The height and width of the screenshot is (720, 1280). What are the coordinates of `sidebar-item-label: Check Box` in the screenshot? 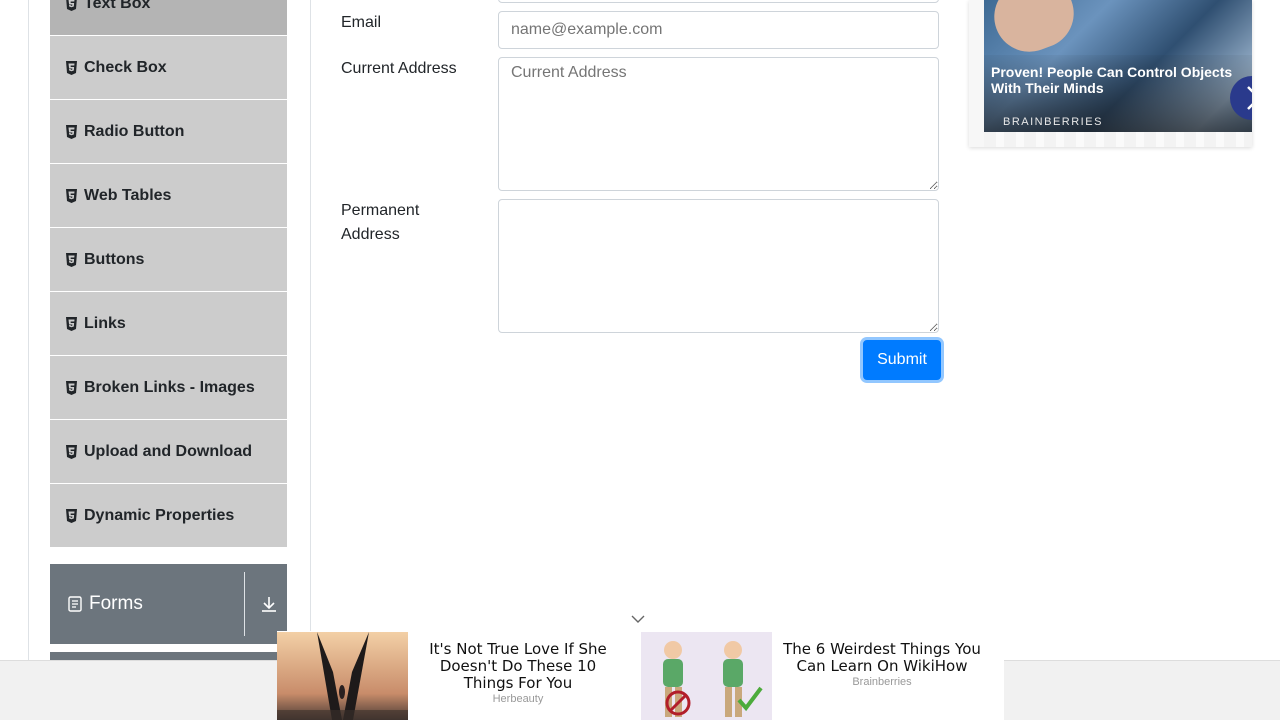 It's located at (125, 67).